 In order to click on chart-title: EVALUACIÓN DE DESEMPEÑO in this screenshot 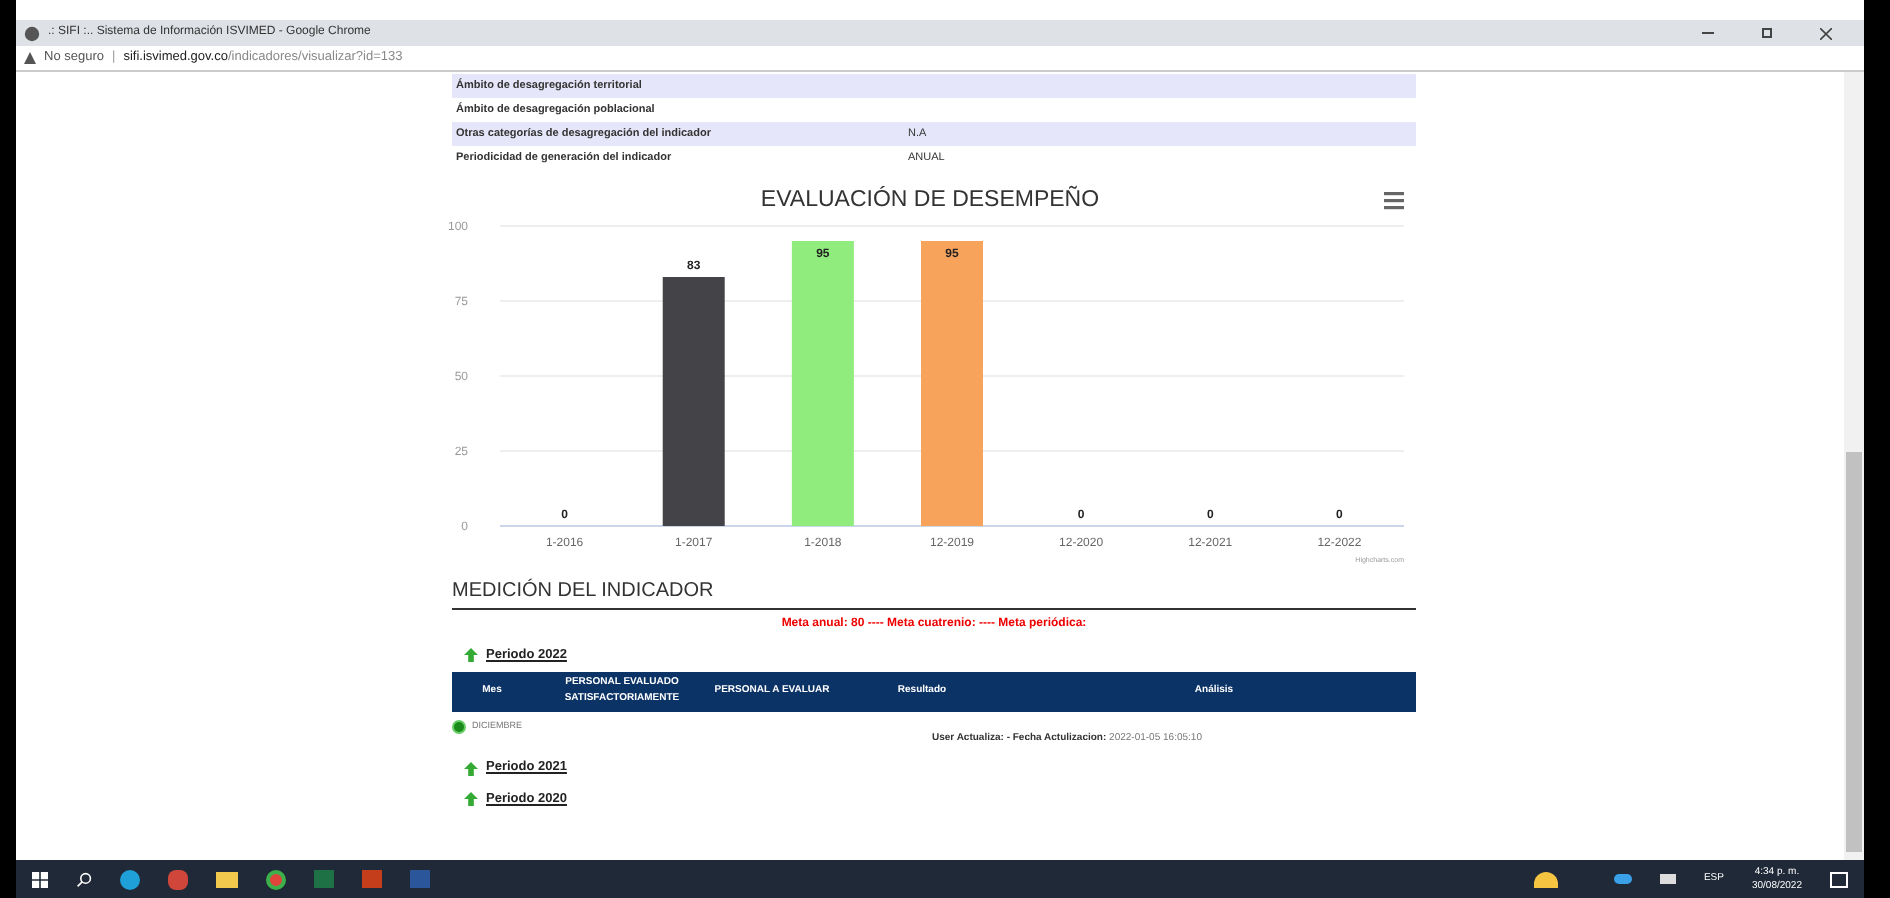, I will do `click(930, 200)`.